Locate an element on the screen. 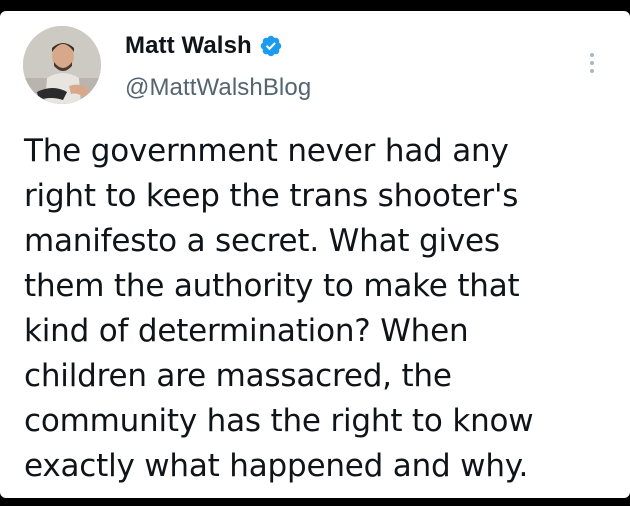  avatar is located at coordinates (62, 65).